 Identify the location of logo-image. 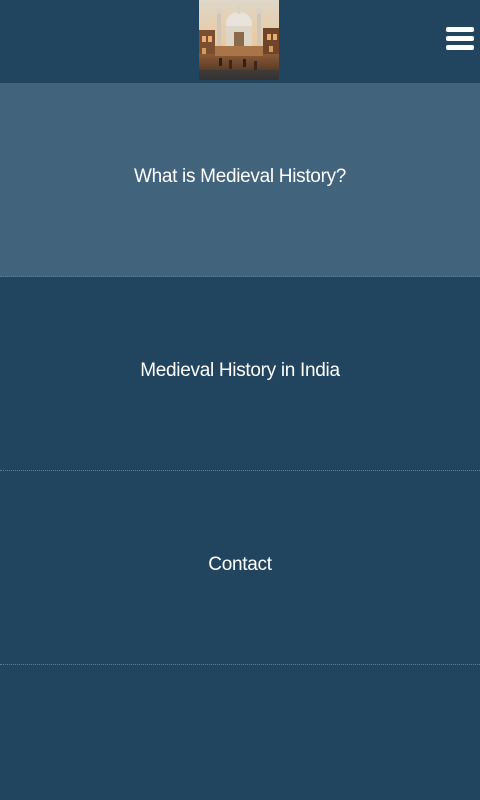
(239, 40).